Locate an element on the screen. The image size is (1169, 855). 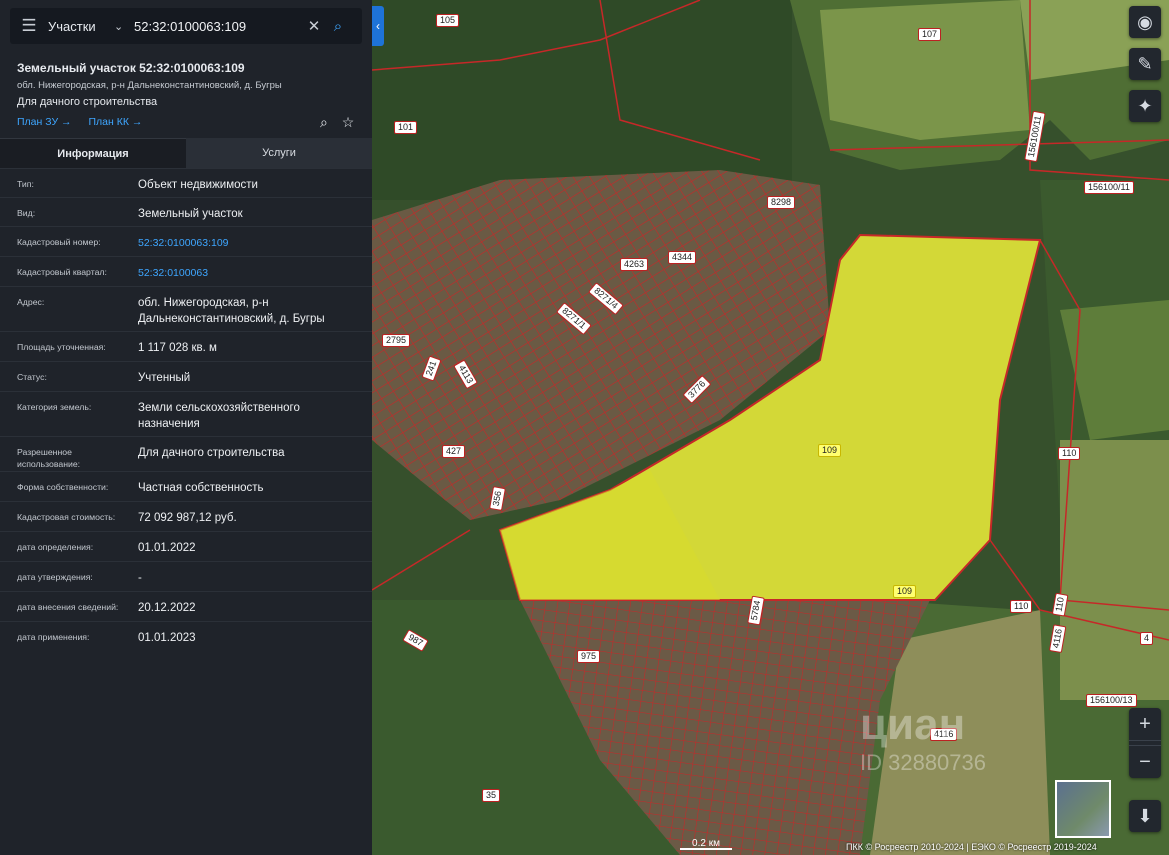
tab-bar: Информация Услуги is located at coordinates (186, 153).